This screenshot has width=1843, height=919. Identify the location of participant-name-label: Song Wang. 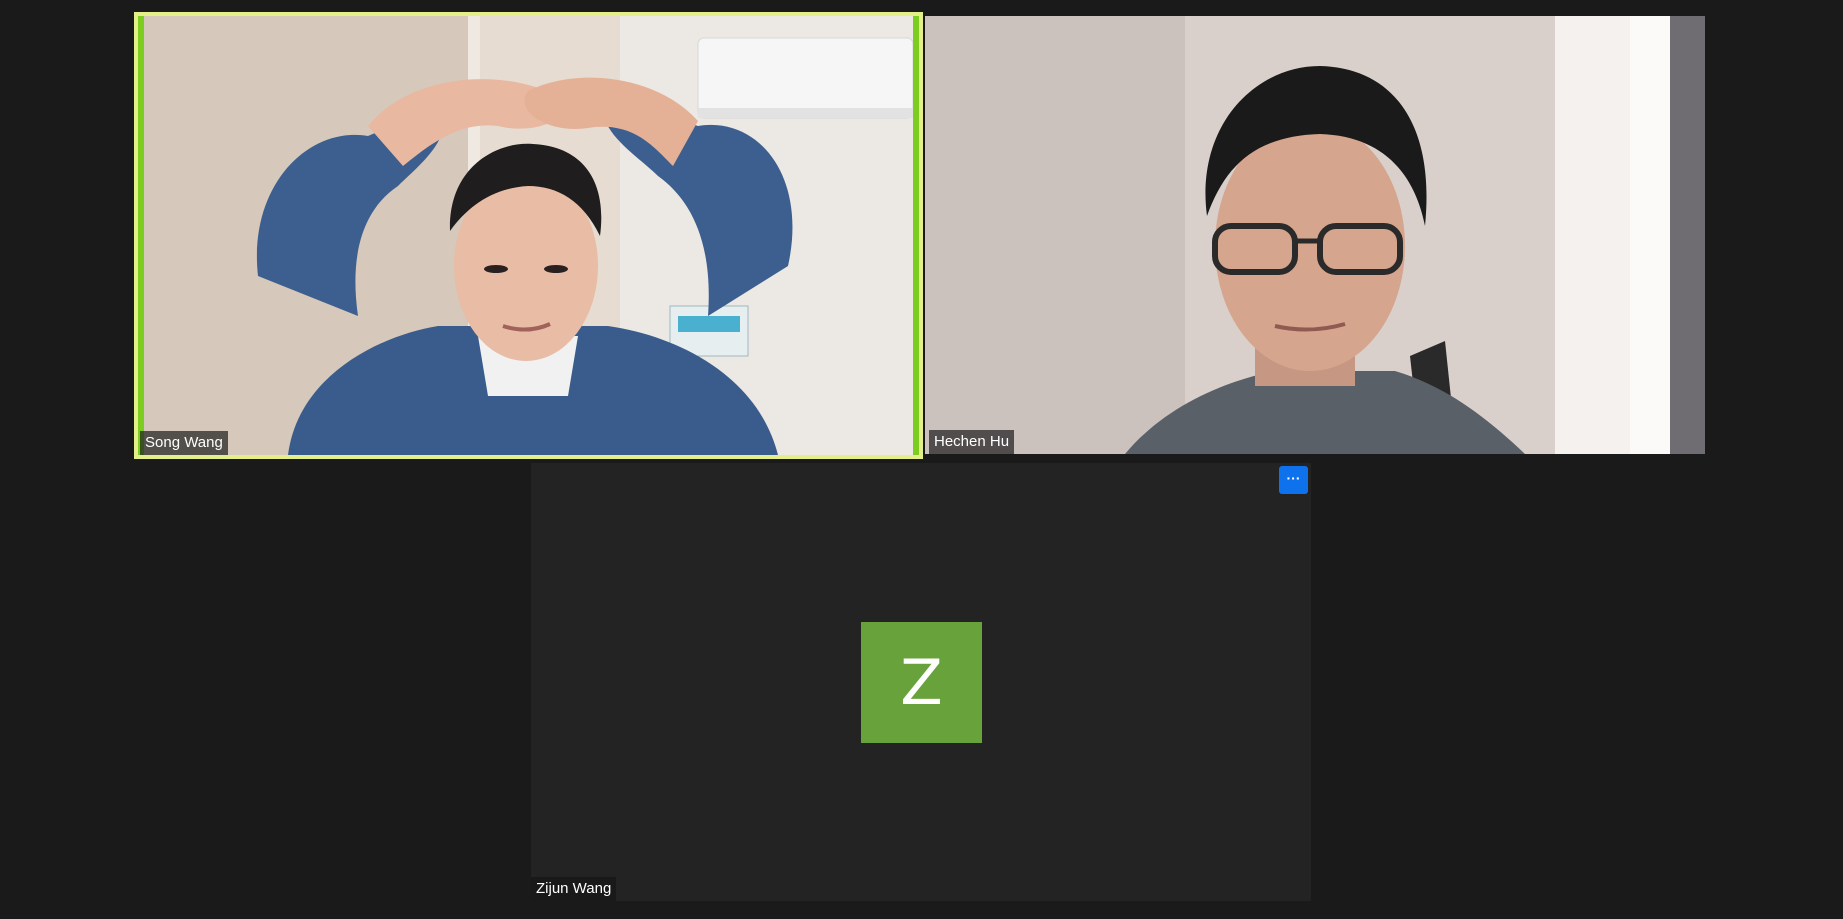
(184, 443).